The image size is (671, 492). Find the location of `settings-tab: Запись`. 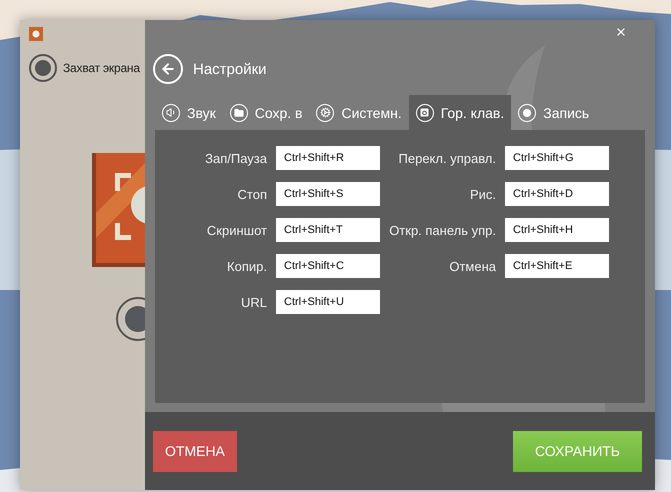

settings-tab: Запись is located at coordinates (553, 112).